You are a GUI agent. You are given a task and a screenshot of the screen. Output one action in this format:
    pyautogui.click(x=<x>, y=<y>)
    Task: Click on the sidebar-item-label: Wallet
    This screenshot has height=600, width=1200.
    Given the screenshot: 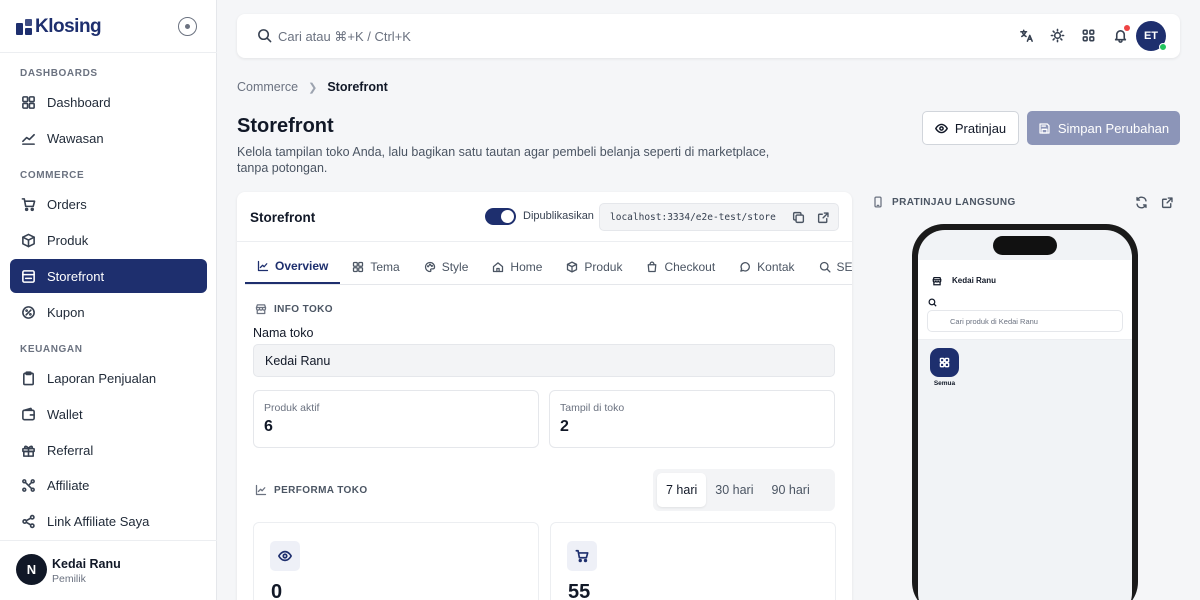 What is the action you would take?
    pyautogui.click(x=65, y=414)
    